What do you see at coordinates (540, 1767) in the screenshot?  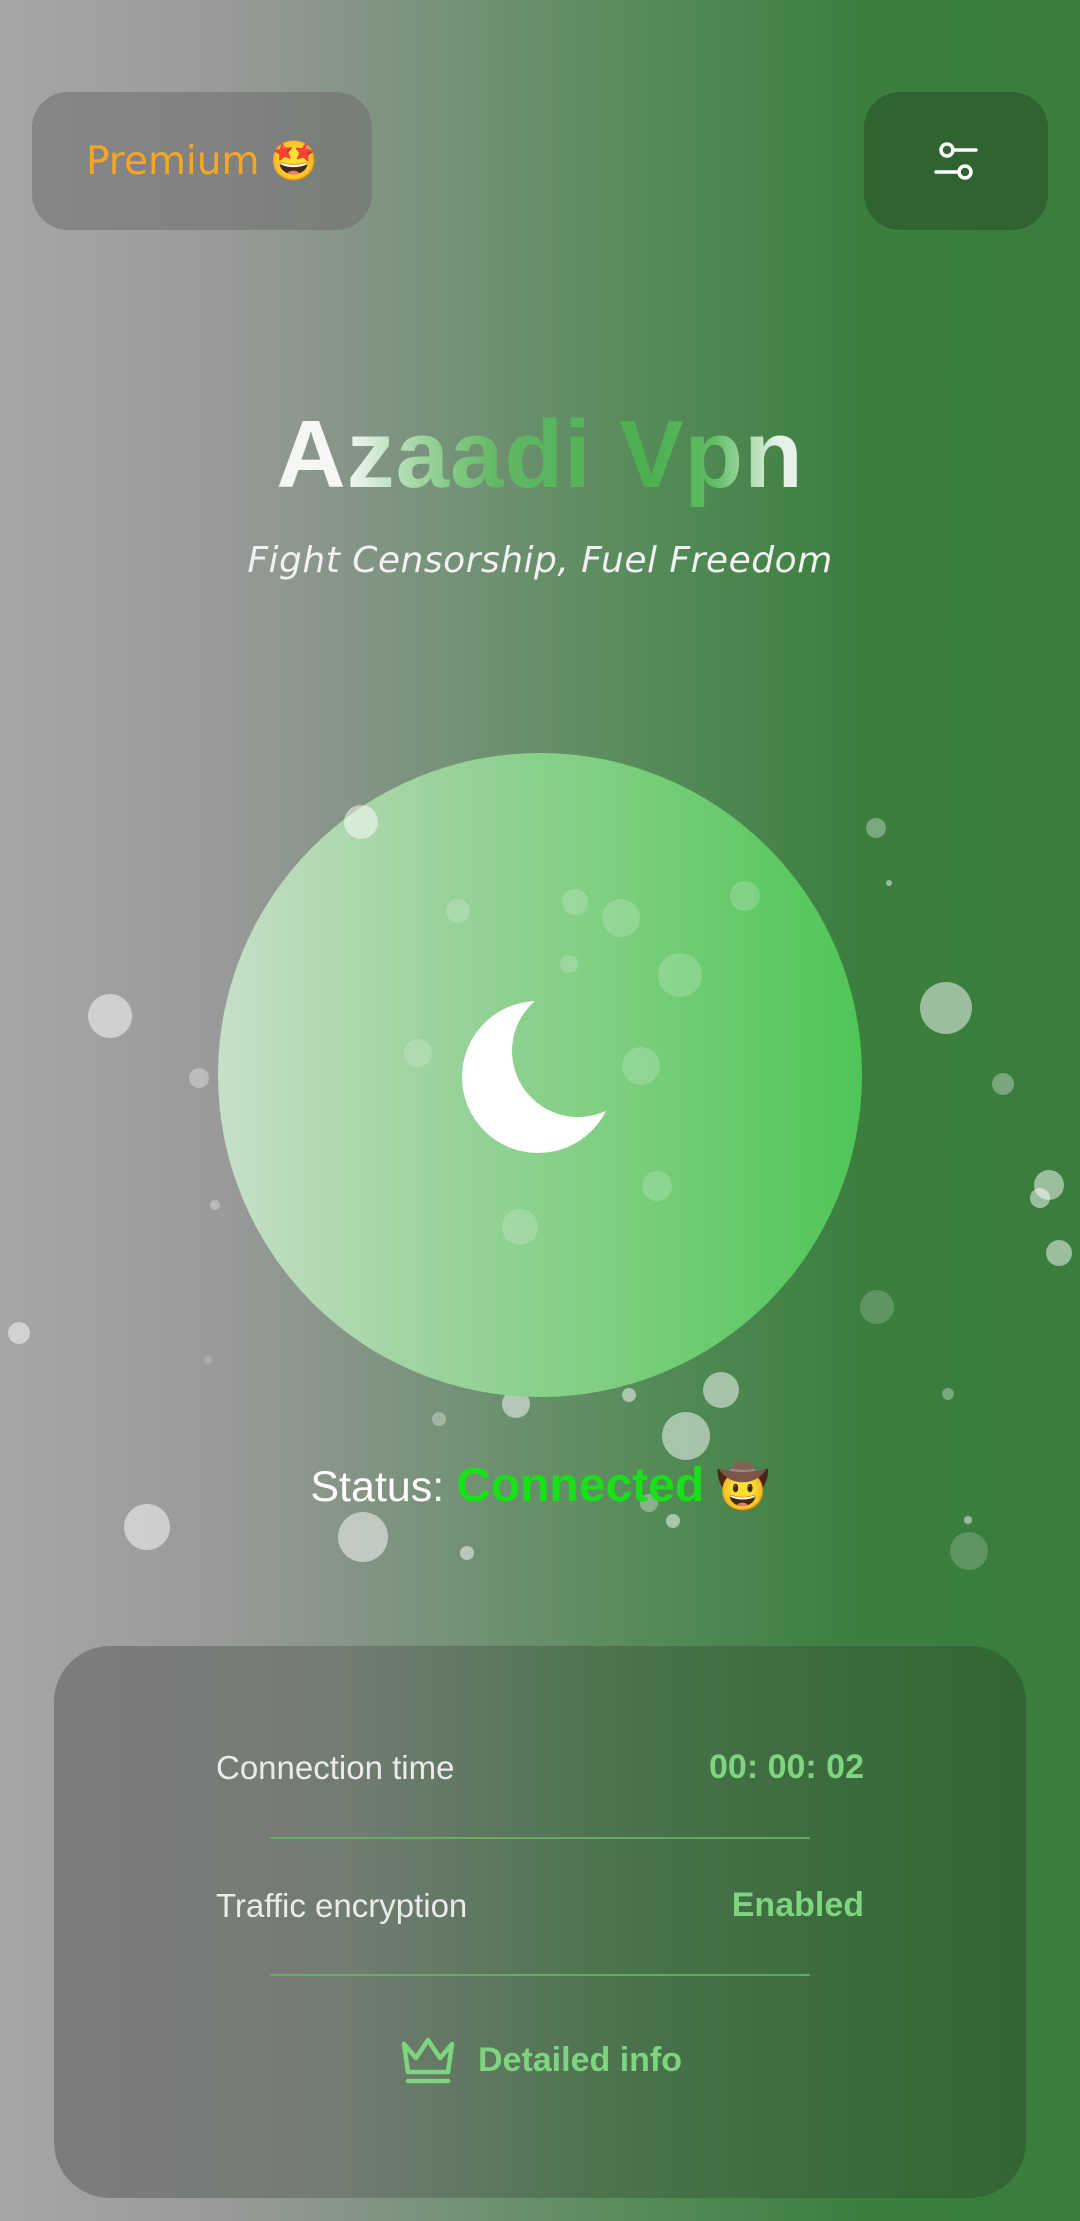 I see `connection-time-row: Connection time 00: 00: 02` at bounding box center [540, 1767].